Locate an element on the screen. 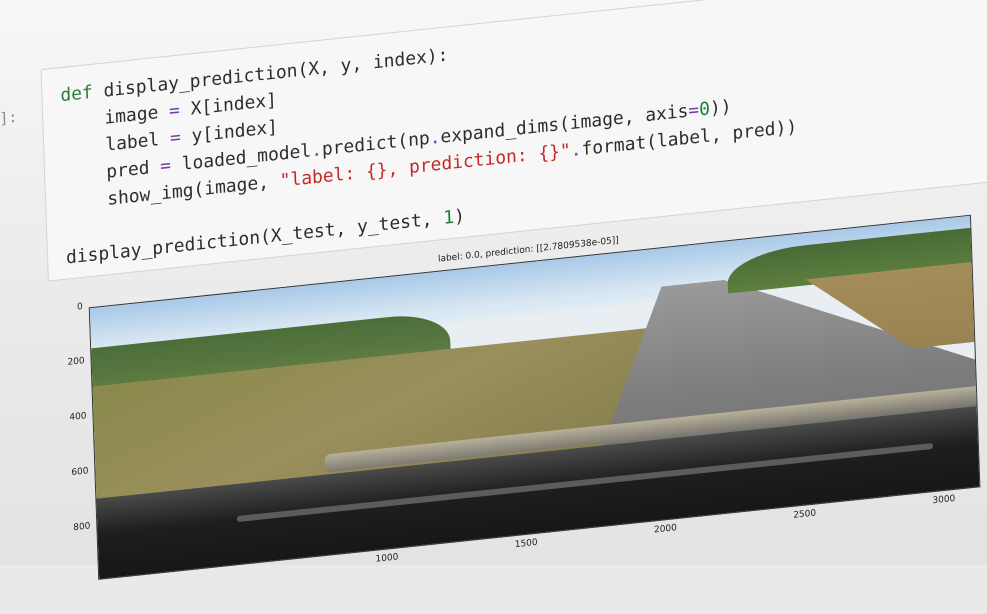 Image resolution: width=987 pixels, height=614 pixels. y-tick-800: 800 is located at coordinates (82, 527).